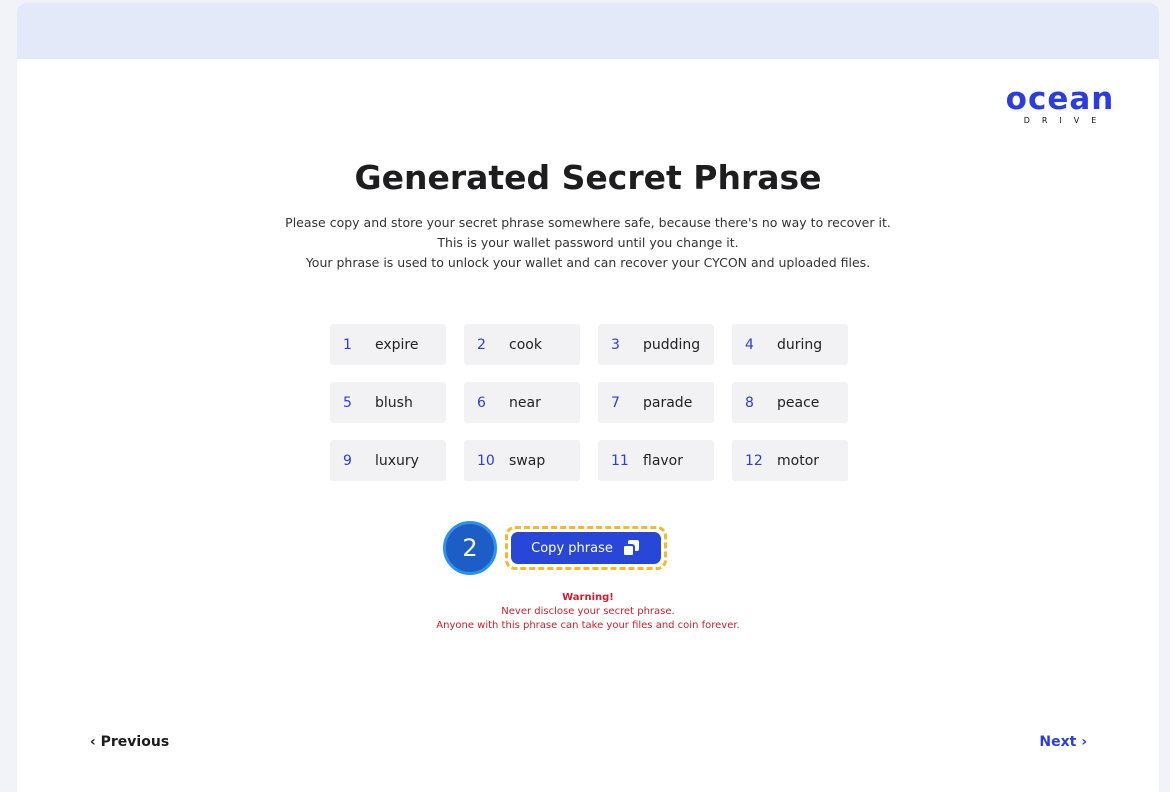 The image size is (1170, 792). Describe the element at coordinates (615, 402) in the screenshot. I see `word-number: 7` at that location.